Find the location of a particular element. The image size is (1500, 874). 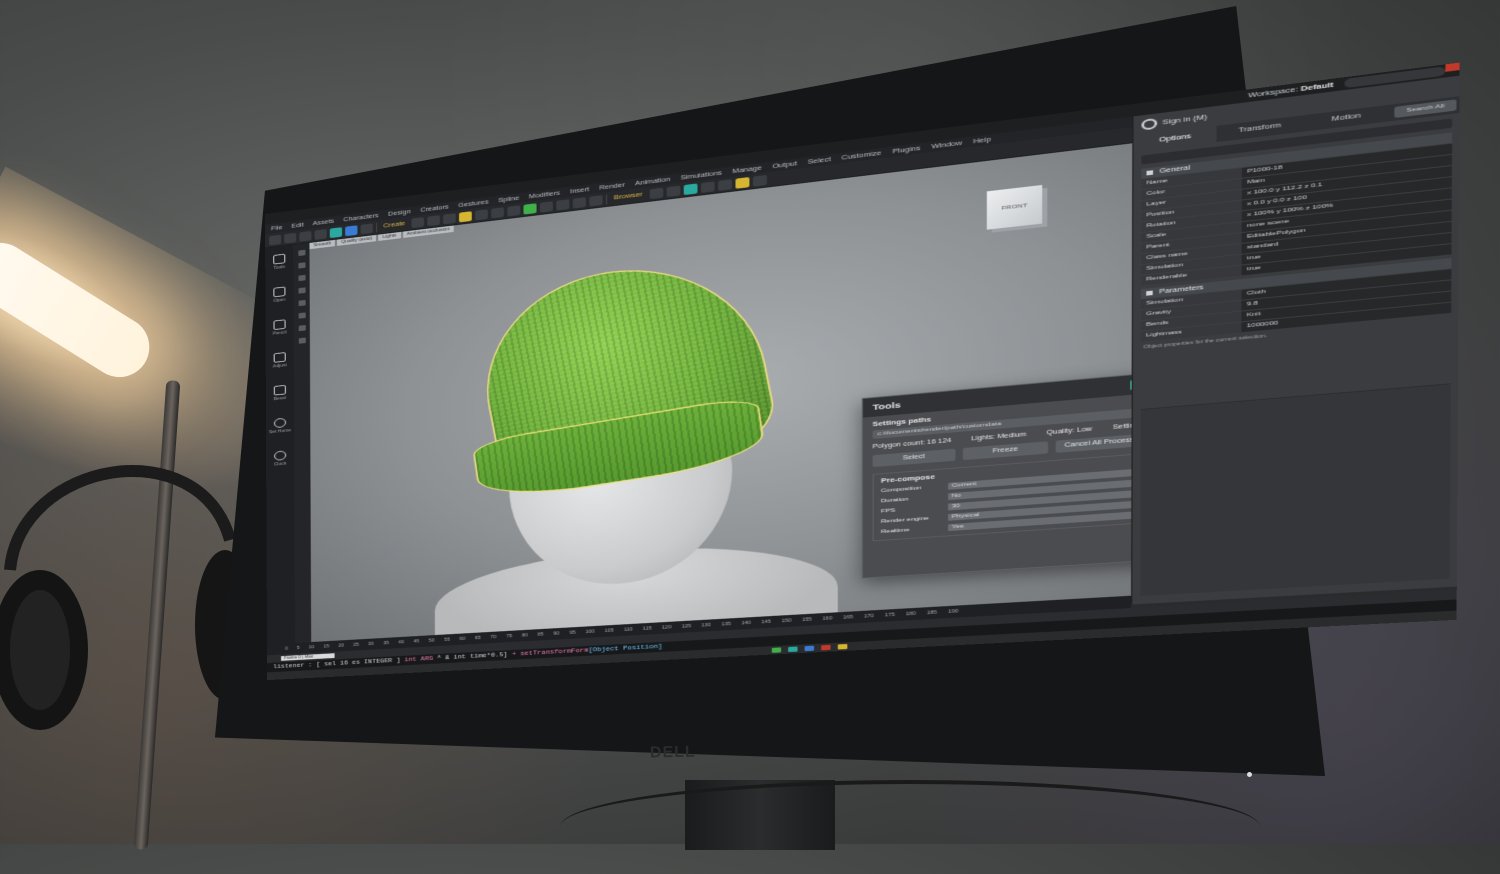

timeline-tick: 160 is located at coordinates (827, 618).